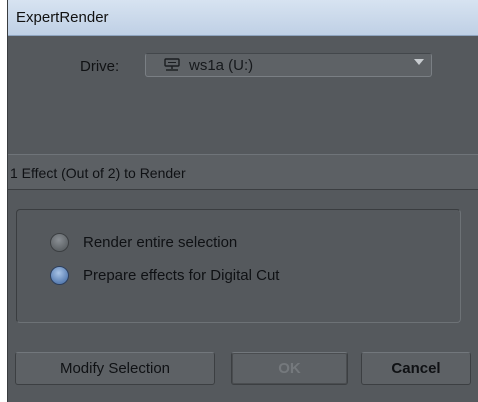  Describe the element at coordinates (221, 65) in the screenshot. I see `drive-selected-value: ws1a (U:)` at that location.